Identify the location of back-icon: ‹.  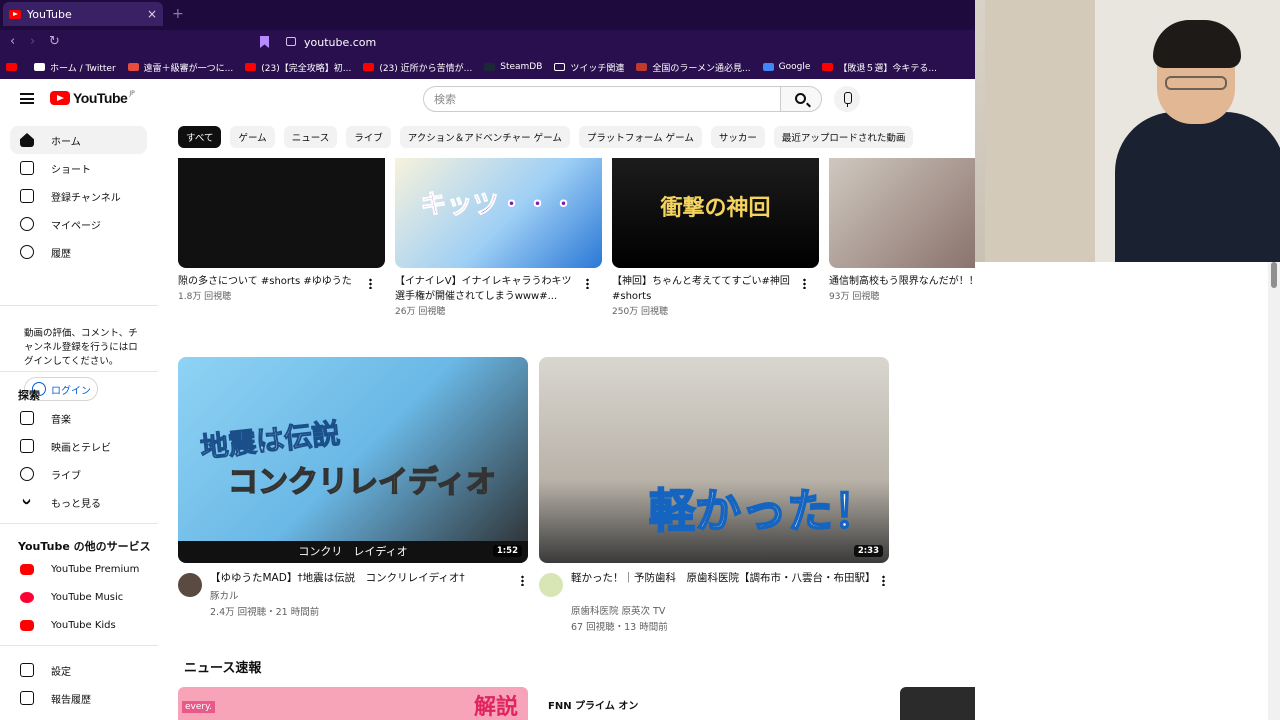
(12, 41).